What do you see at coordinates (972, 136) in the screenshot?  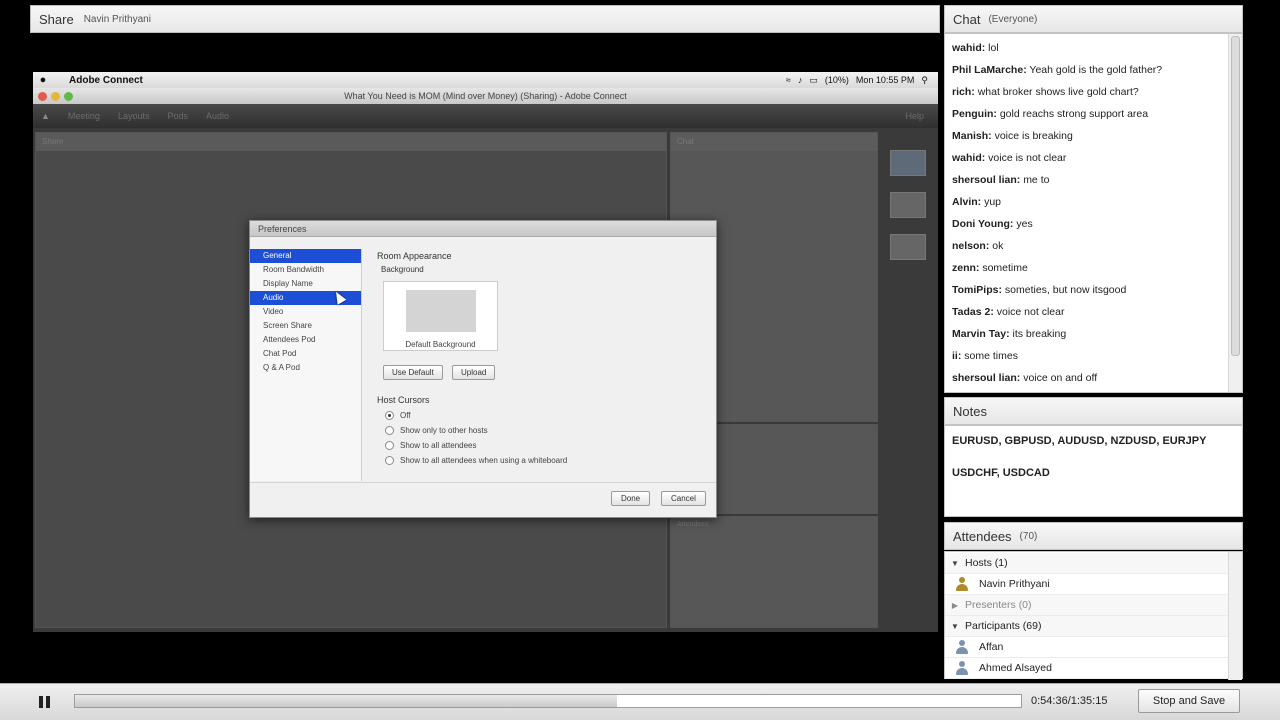 I see `chat-username: Manish:` at bounding box center [972, 136].